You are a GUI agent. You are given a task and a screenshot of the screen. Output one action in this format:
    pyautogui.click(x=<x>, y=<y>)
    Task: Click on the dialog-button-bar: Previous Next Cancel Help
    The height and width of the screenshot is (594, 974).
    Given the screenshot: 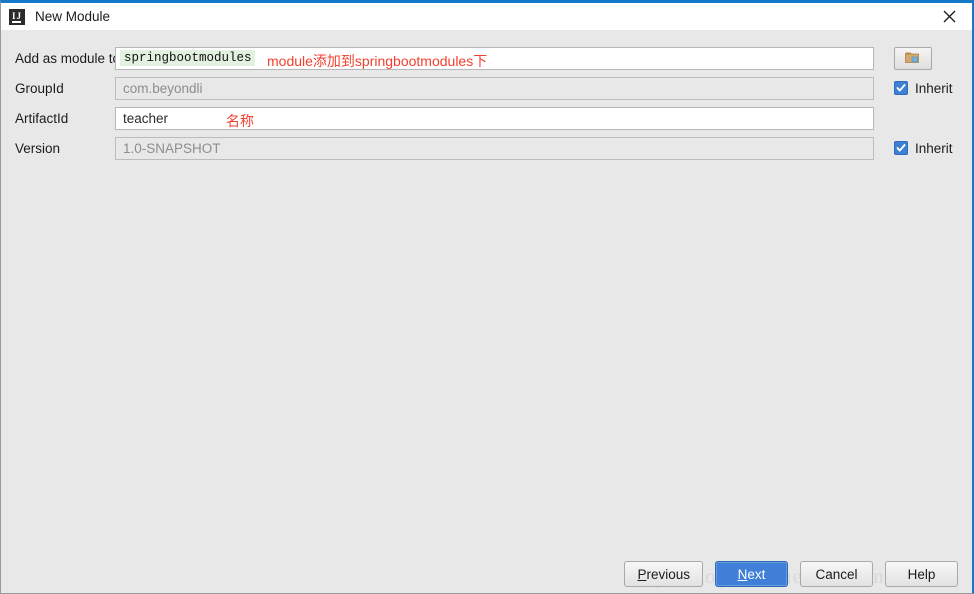 What is the action you would take?
    pyautogui.click(x=791, y=574)
    